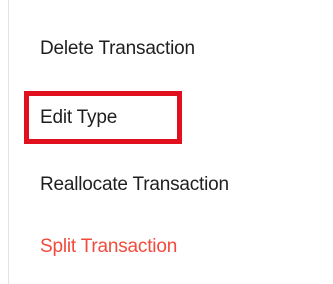 The width and height of the screenshot is (333, 284). What do you see at coordinates (78, 118) in the screenshot?
I see `menu-item-edit-type: Edit Type` at bounding box center [78, 118].